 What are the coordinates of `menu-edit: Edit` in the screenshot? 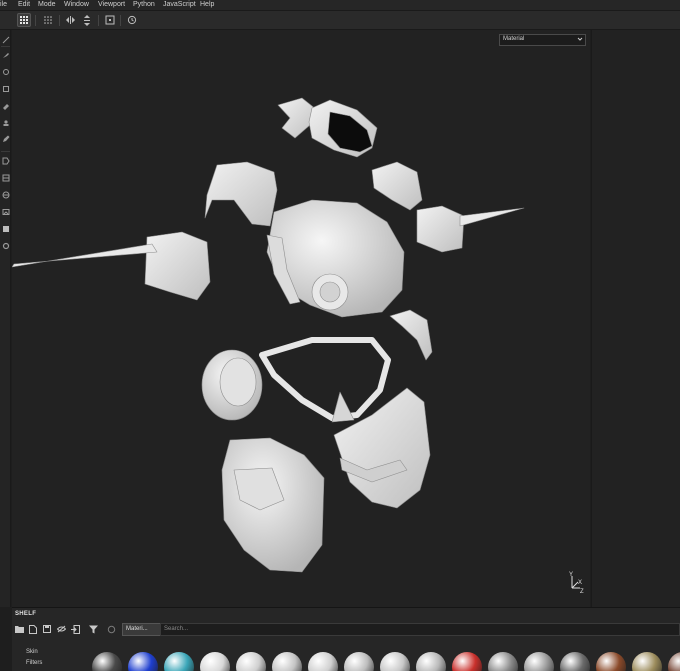 It's located at (24, 4).